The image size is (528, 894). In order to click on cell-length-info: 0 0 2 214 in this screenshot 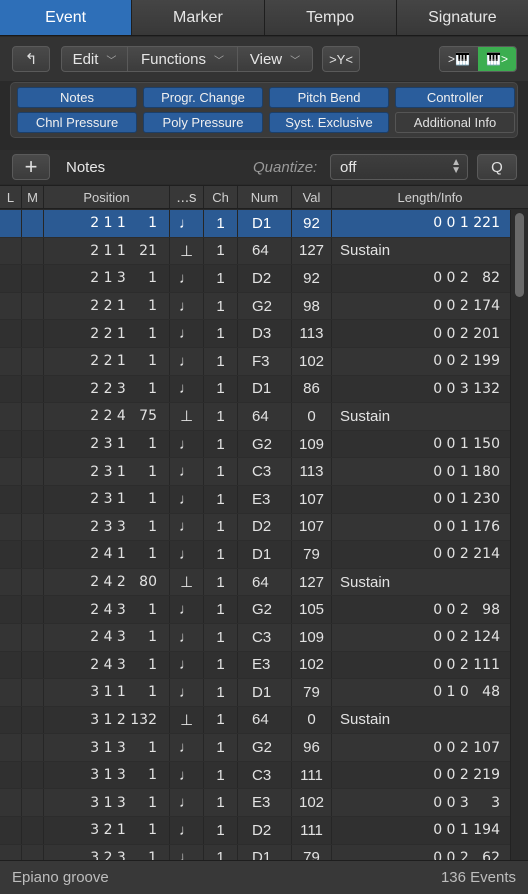, I will do `click(421, 554)`.